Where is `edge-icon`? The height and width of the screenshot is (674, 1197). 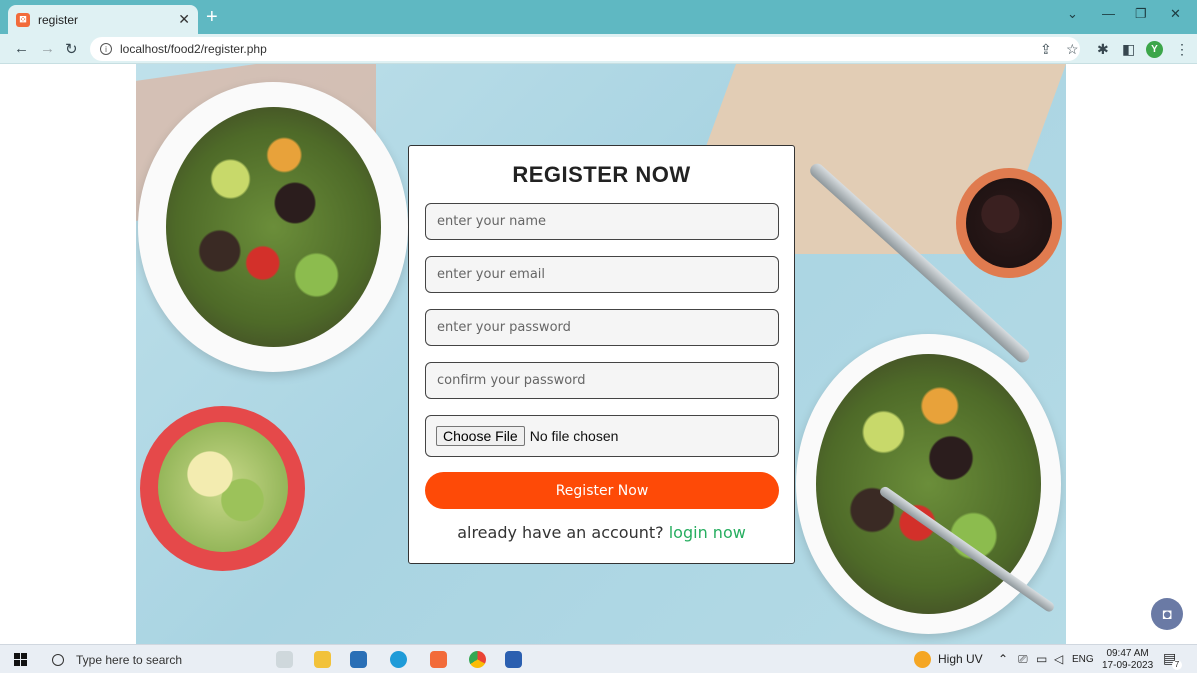 edge-icon is located at coordinates (398, 659).